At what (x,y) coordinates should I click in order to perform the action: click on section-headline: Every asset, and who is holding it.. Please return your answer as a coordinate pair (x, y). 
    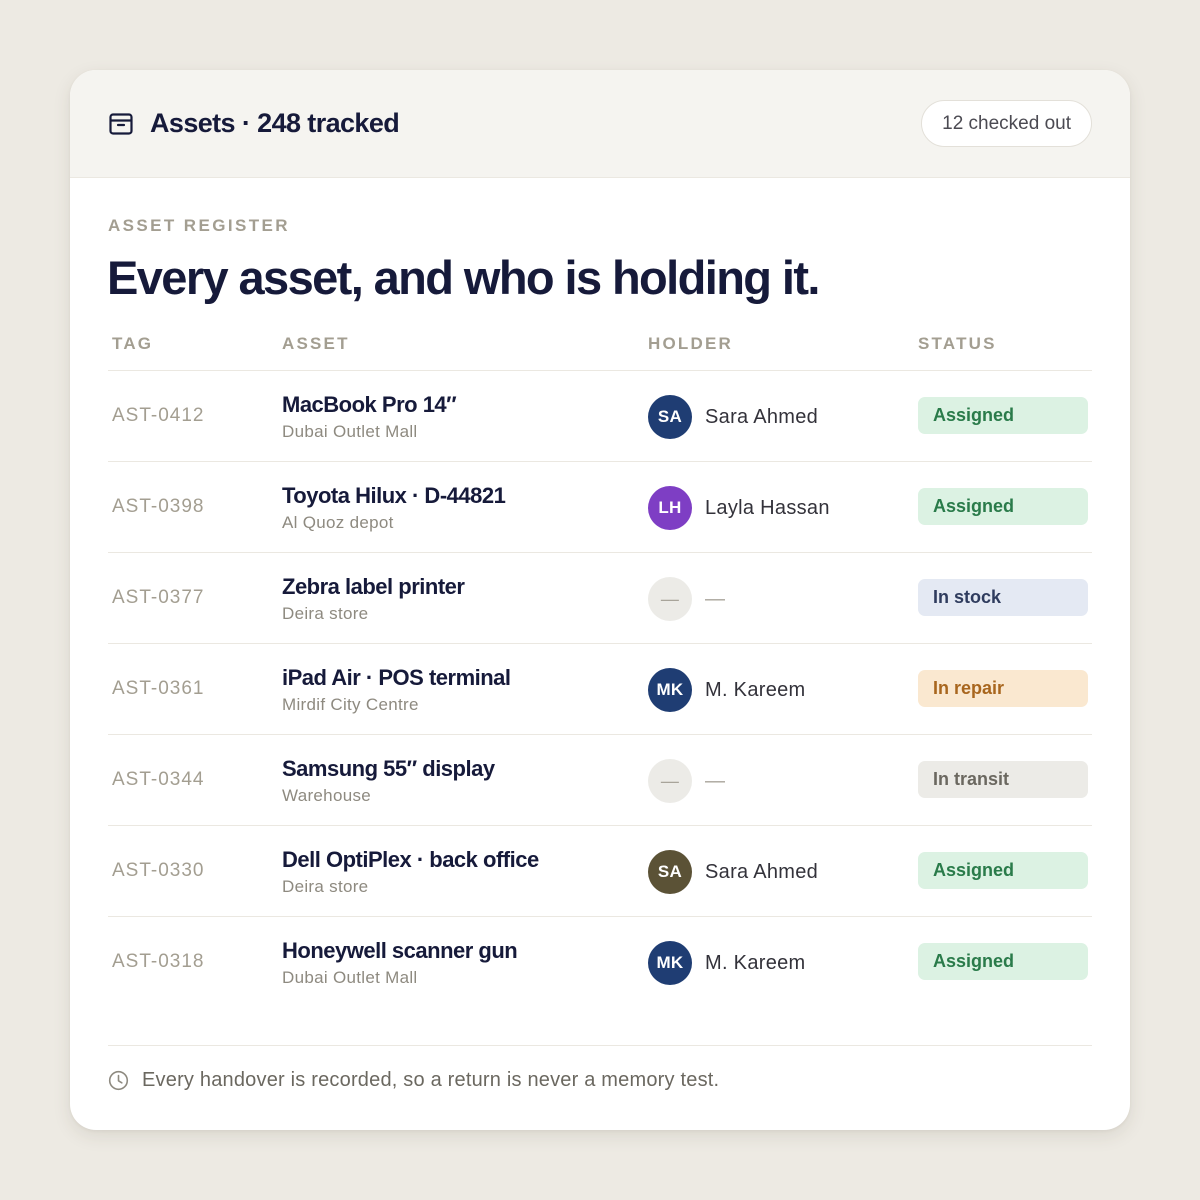
    Looking at the image, I should click on (463, 277).